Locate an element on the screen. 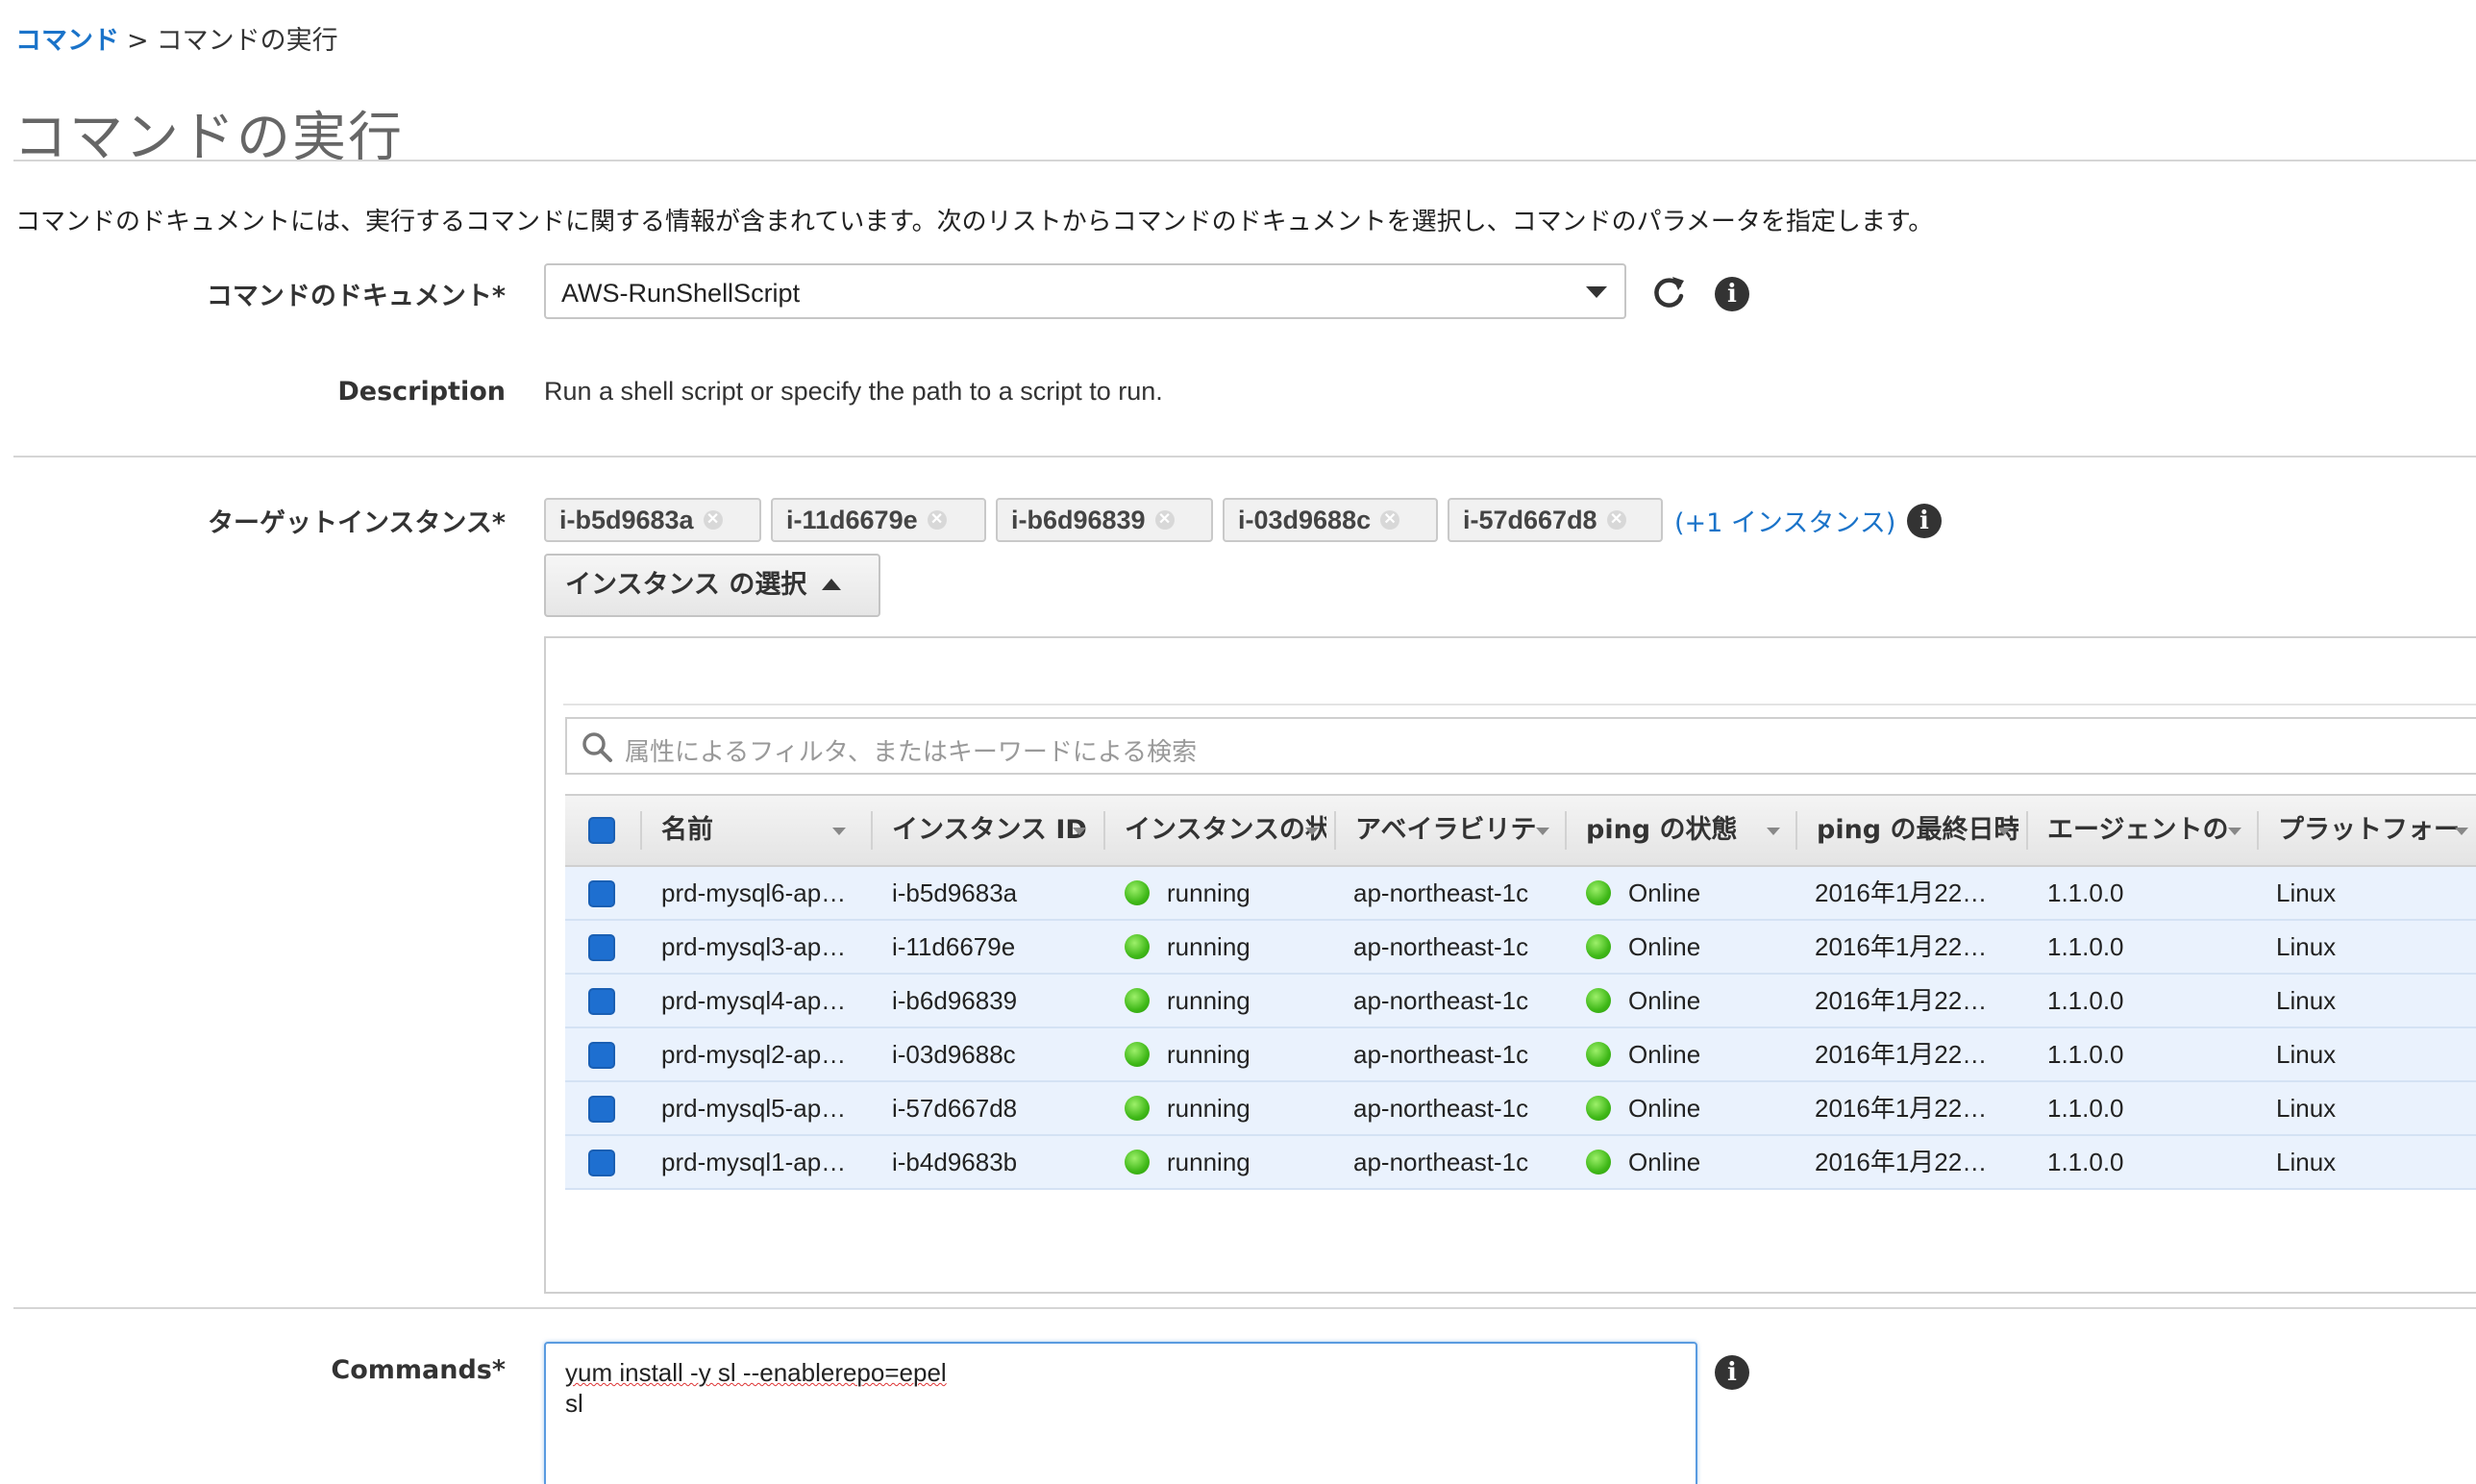 The height and width of the screenshot is (1484, 2476). breadcrumb-link-commands: コマンド is located at coordinates (67, 41).